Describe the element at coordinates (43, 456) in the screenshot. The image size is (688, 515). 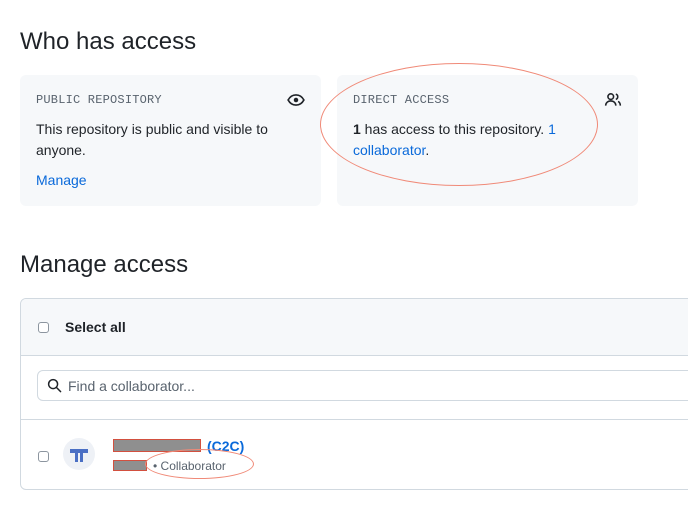
I see `collaborator-checkbox` at that location.